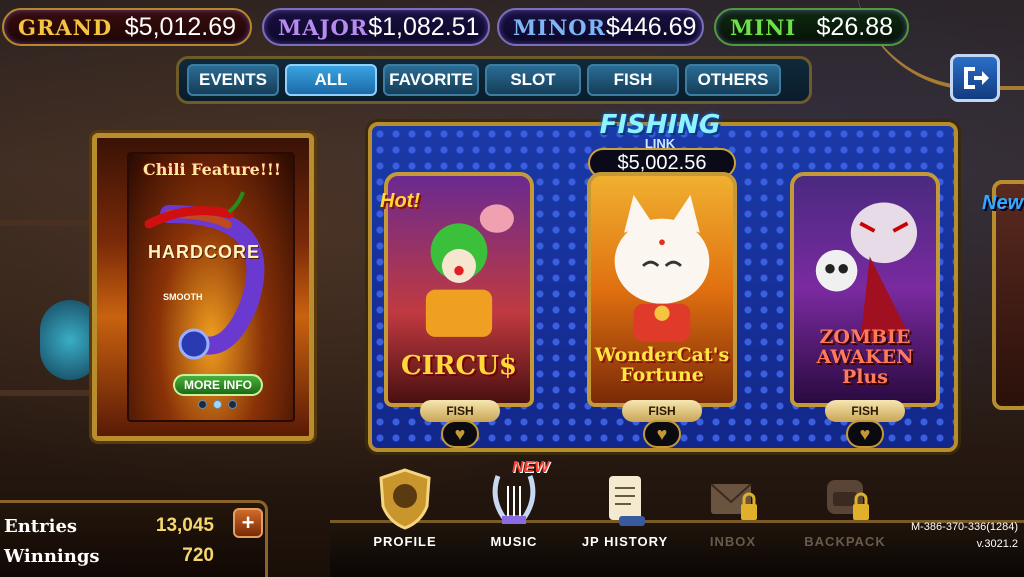 This screenshot has width=1024, height=577. Describe the element at coordinates (733, 499) in the screenshot. I see `envelope-icon` at that location.